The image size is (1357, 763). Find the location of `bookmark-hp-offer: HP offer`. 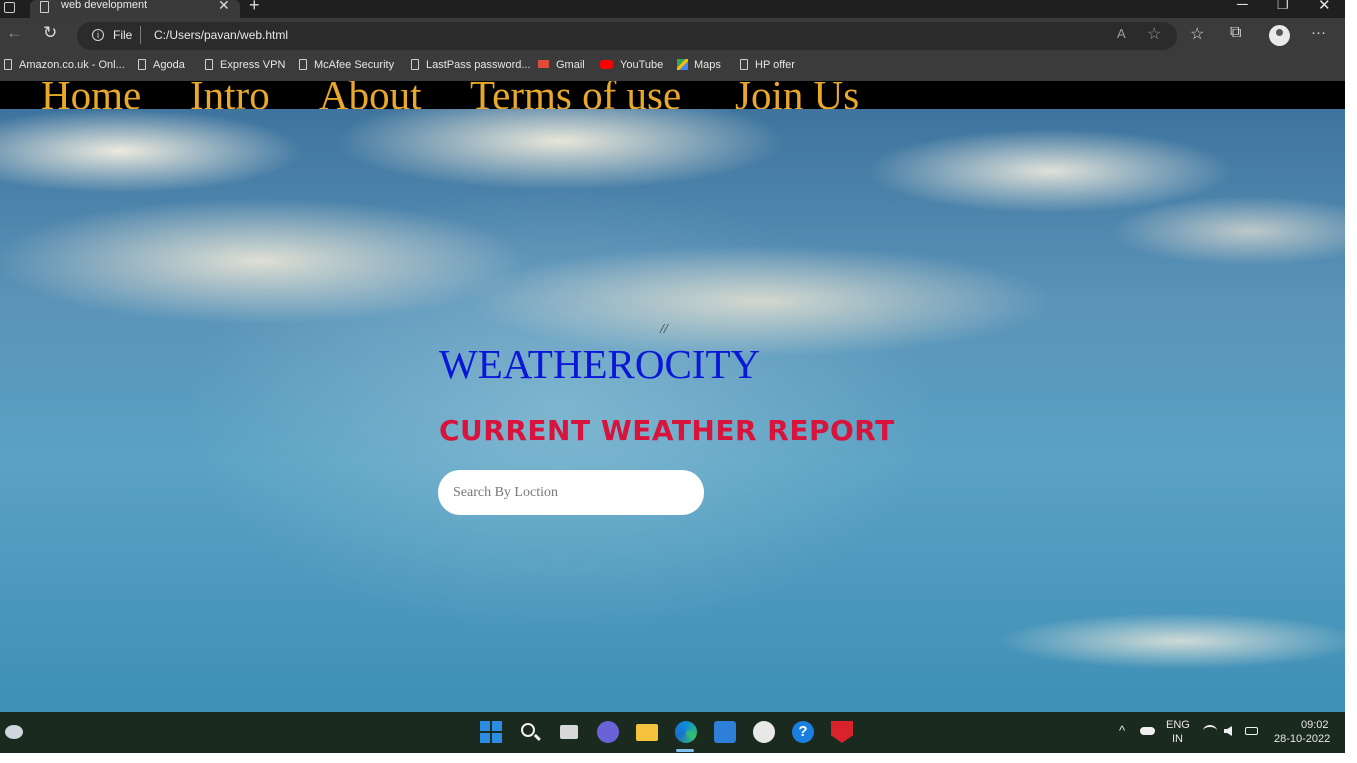

bookmark-hp-offer: HP offer is located at coordinates (767, 65).